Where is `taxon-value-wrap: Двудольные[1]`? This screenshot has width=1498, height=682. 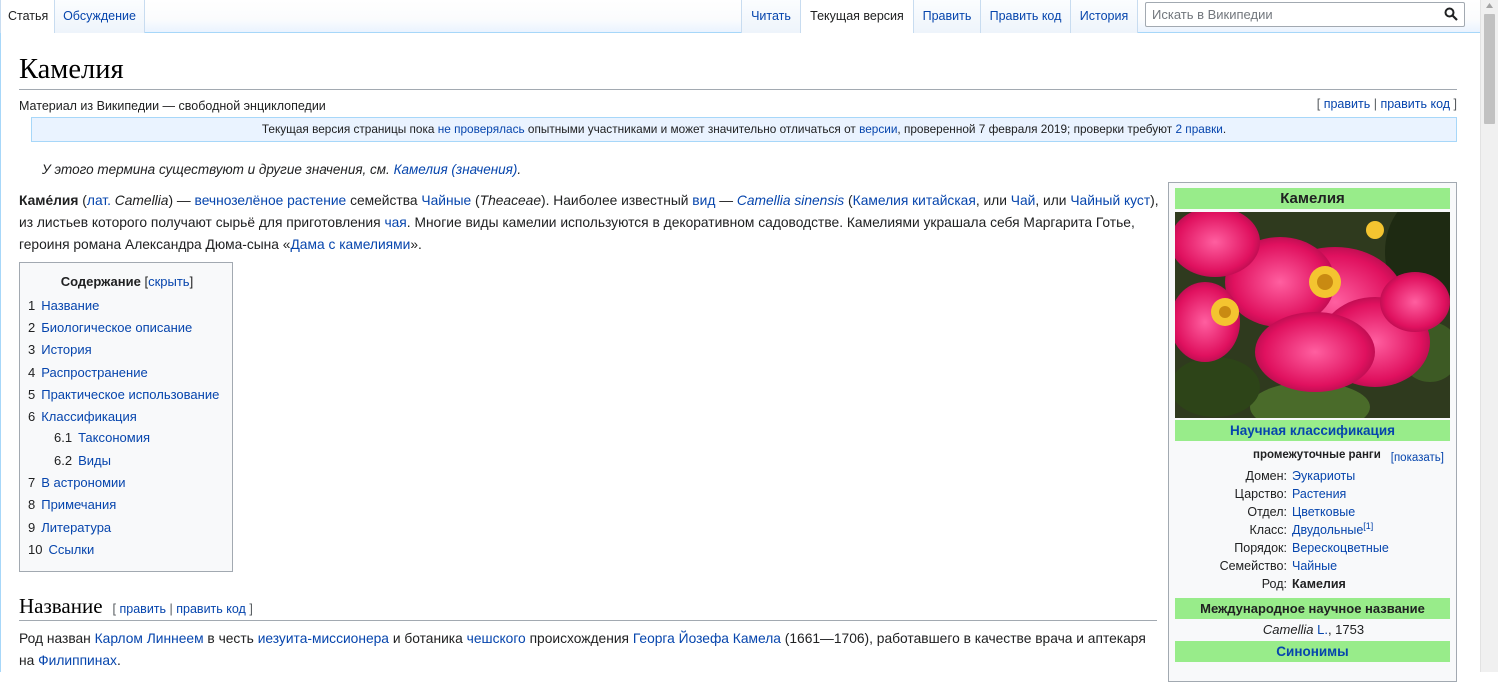
taxon-value-wrap: Двудольные[1] is located at coordinates (1332, 529).